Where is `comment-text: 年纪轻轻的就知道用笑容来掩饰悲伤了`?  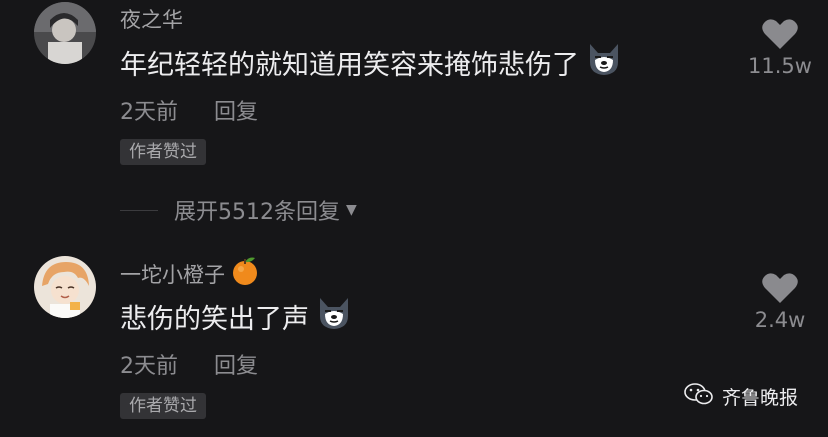
comment-text: 年纪轻轻的就知道用笑容来掩饰悲伤了 is located at coordinates (371, 62).